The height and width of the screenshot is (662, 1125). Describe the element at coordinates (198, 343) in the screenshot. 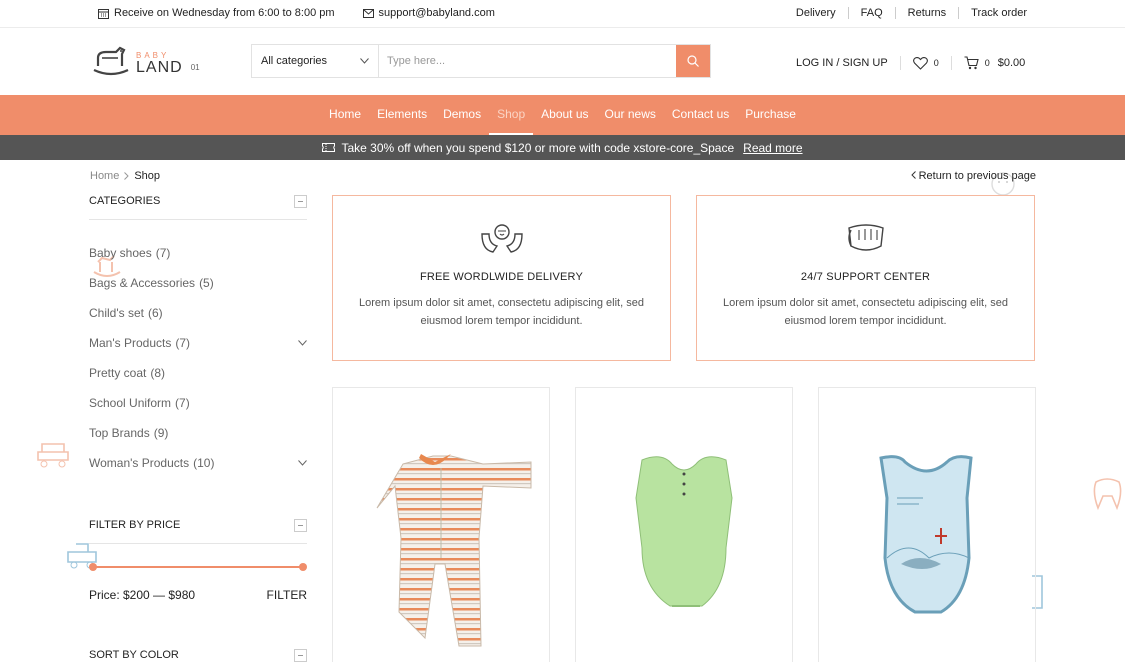

I see `category-item: Man's Products (7)` at that location.